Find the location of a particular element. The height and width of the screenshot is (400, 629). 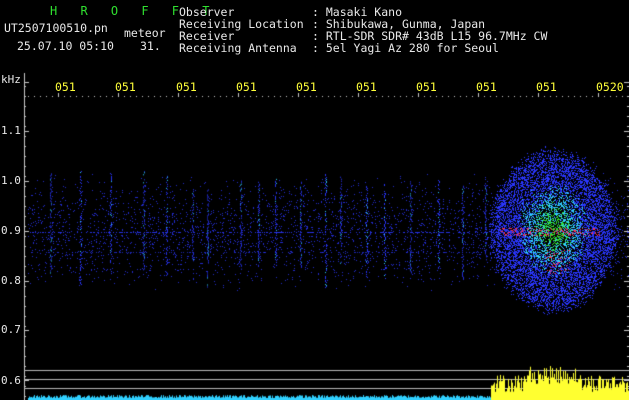

file-name: UT2507100510.pn is located at coordinates (56, 28).